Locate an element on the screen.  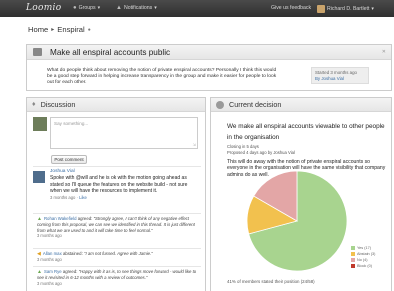
proposed-meta: Proposed 4 days ago by Joshua Vial is located at coordinates (261, 152).